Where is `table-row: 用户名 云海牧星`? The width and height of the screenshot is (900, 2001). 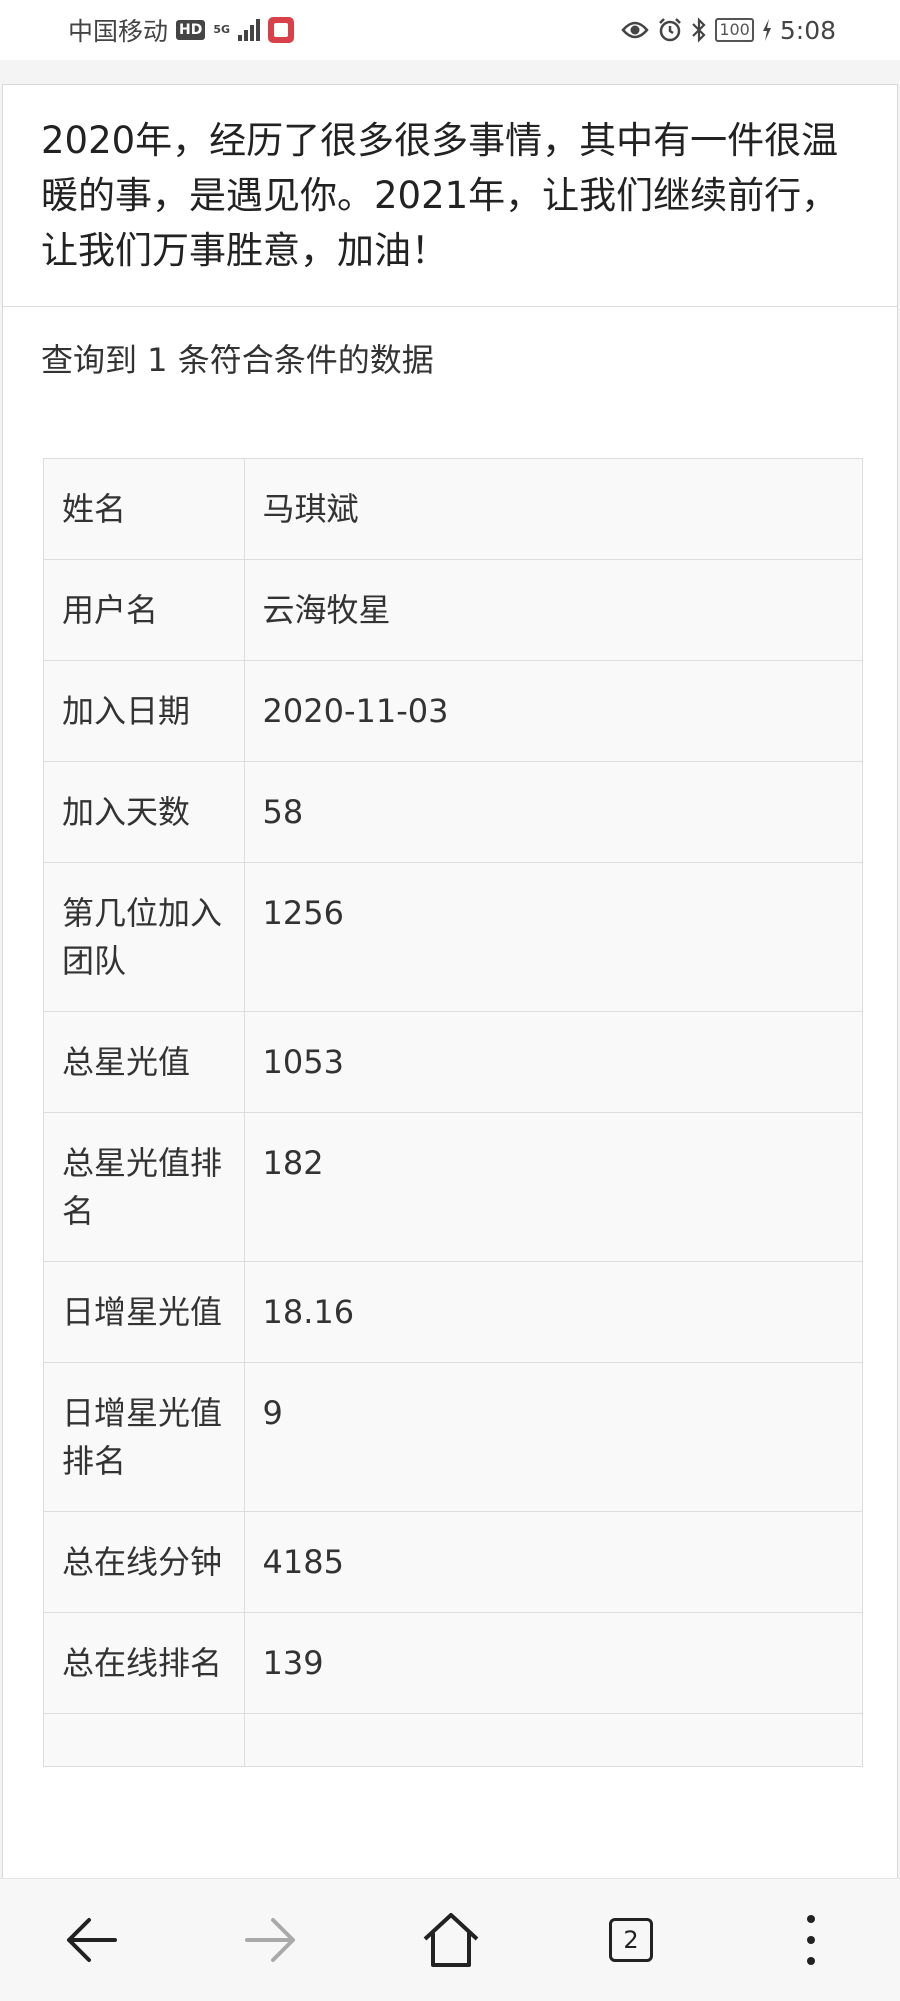 table-row: 用户名 云海牧星 is located at coordinates (453, 610).